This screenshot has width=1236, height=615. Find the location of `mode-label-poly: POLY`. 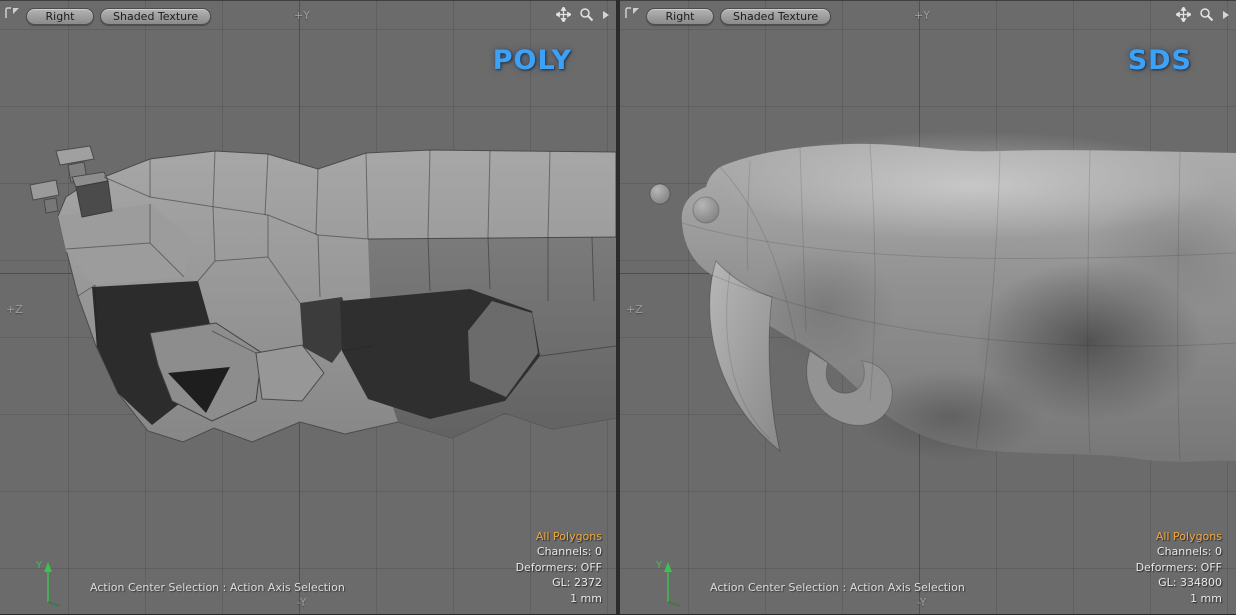

mode-label-poly: POLY is located at coordinates (532, 60).